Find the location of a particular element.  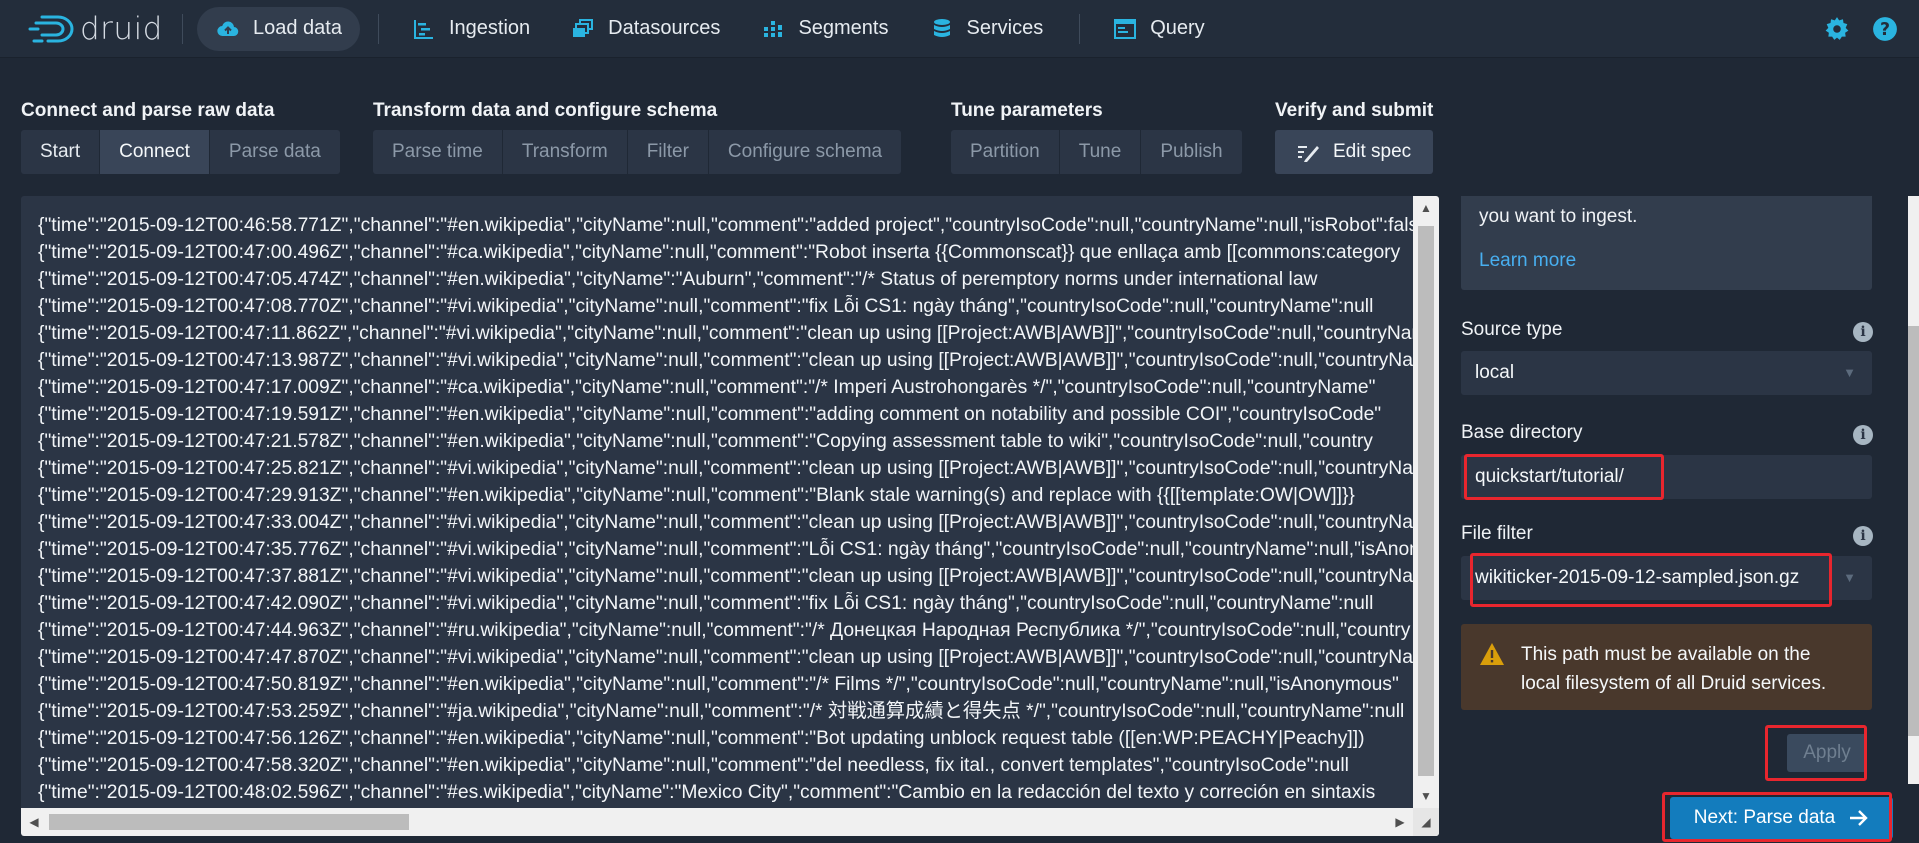

tab-start: Start is located at coordinates (61, 152).